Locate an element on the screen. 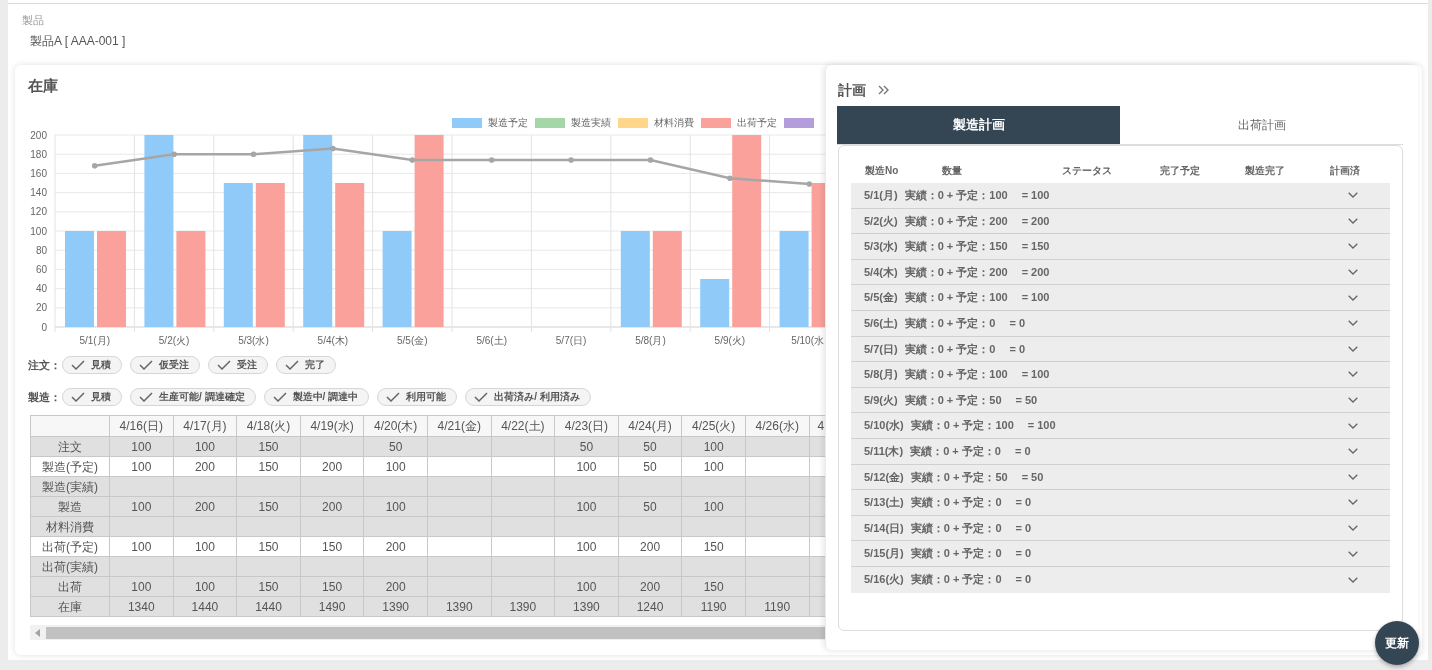 The image size is (1432, 670). plan-row: 5/10(水) 実績：0 + 予定：100 = 100 is located at coordinates (1120, 426).